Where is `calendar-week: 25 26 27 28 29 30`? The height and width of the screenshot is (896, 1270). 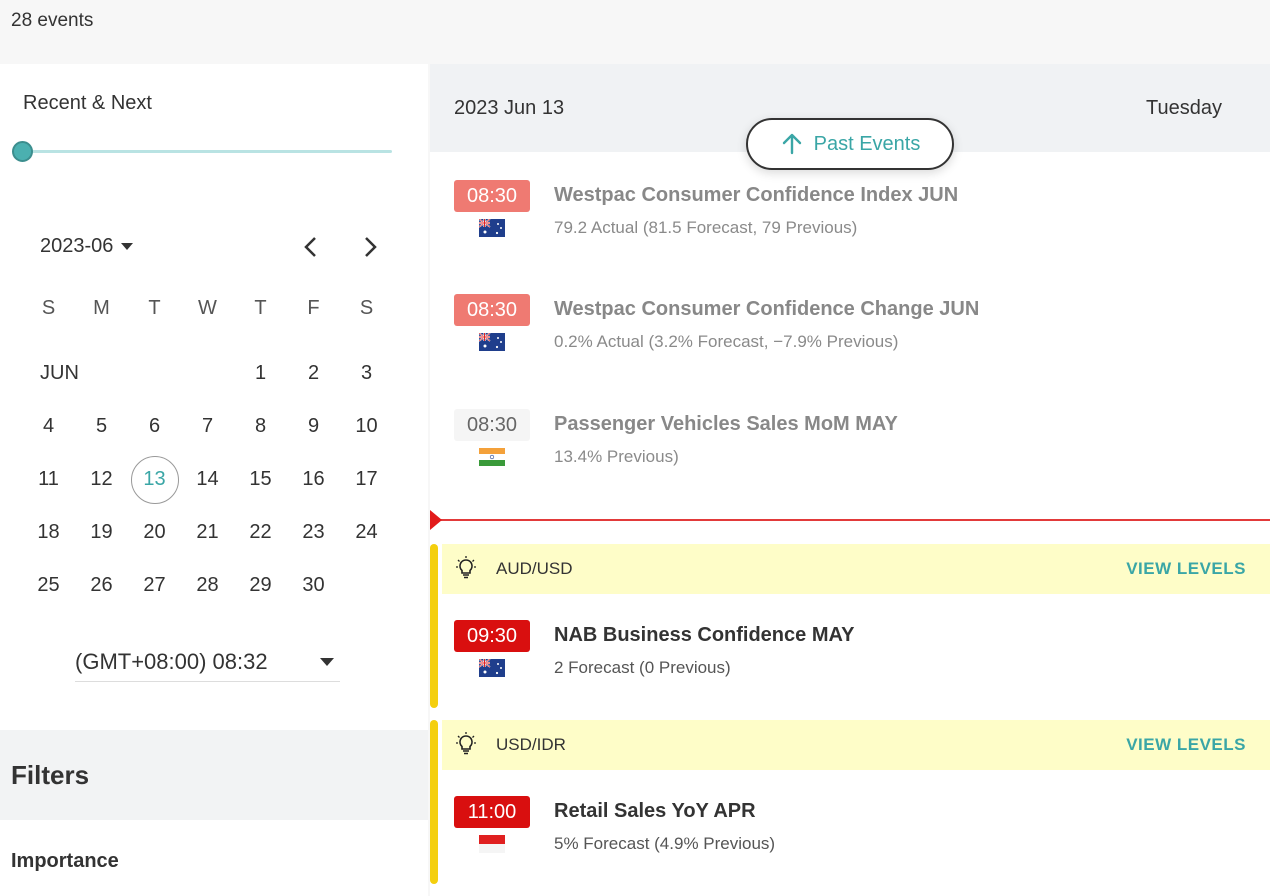
calendar-week: 25 26 27 28 29 30 is located at coordinates (207, 585).